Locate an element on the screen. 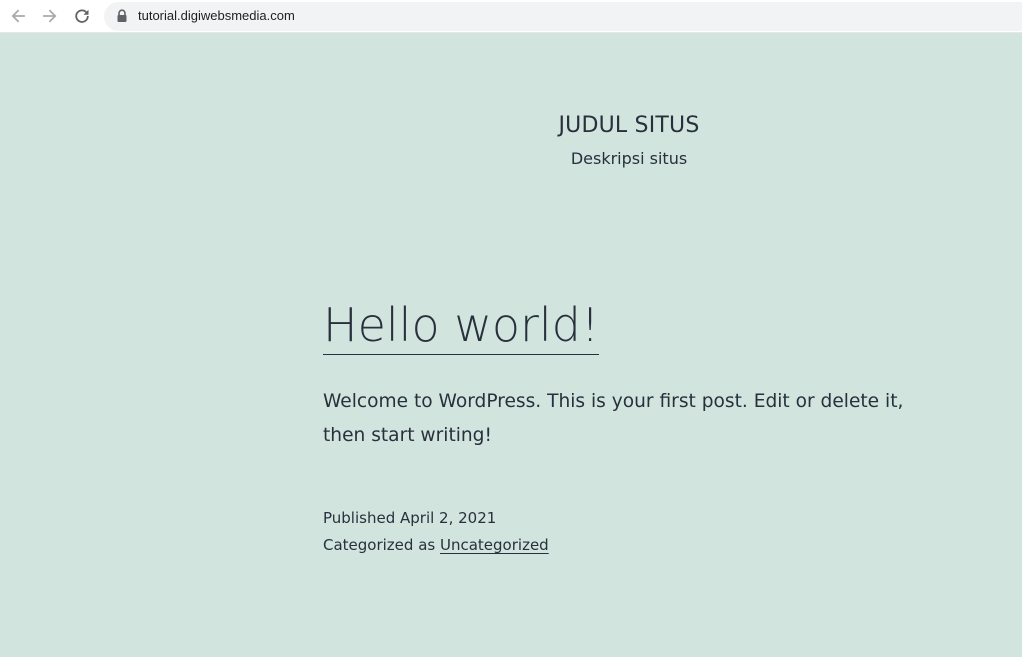 This screenshot has height=657, width=1022. back-button is located at coordinates (18, 16).